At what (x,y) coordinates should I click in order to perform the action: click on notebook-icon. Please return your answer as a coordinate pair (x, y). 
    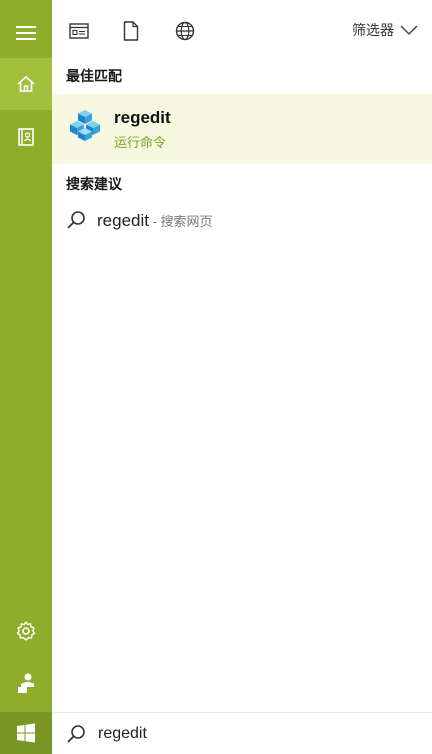
    Looking at the image, I should click on (26, 137).